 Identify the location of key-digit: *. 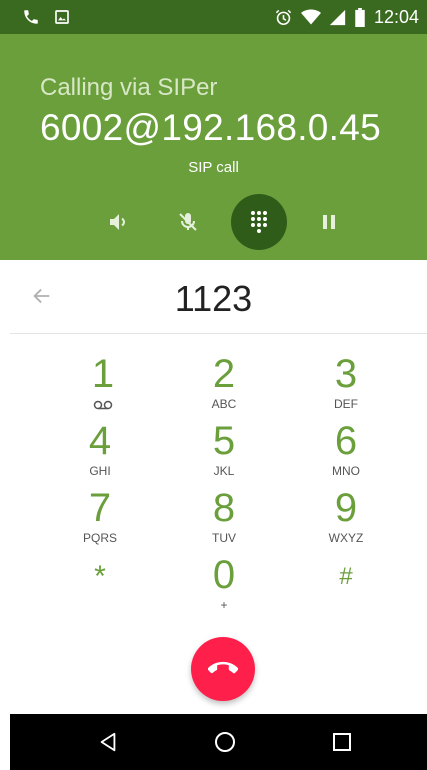
(100, 576).